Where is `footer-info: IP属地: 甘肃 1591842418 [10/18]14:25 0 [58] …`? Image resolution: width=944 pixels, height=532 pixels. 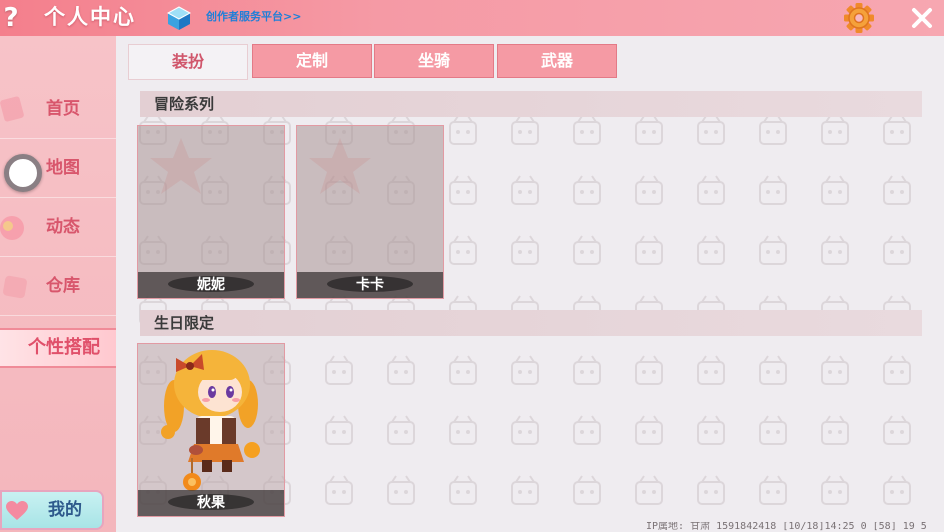
footer-info: IP属地: 甘肃 1591842418 [10/18]14:25 0 [58] … is located at coordinates (786, 527).